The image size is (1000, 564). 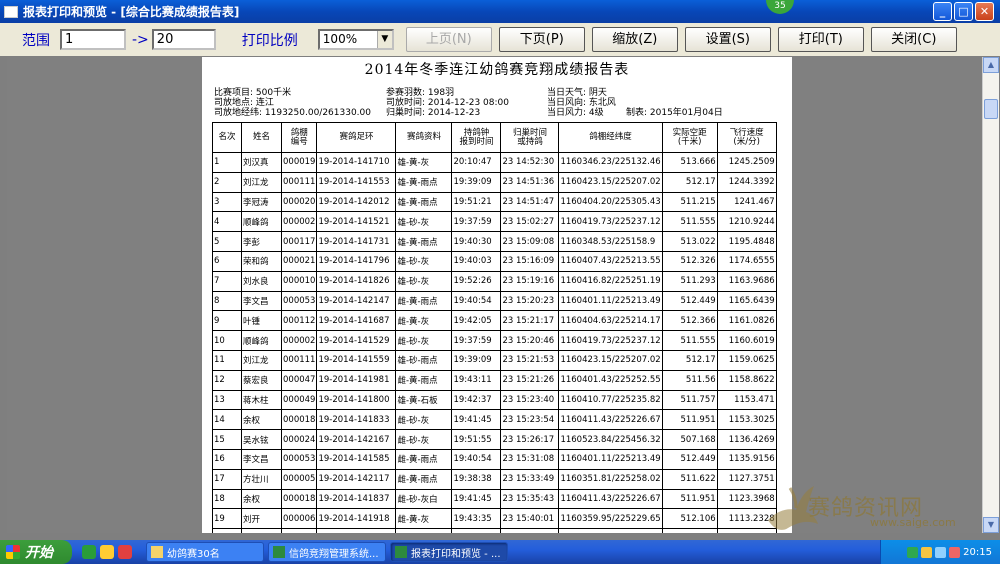 What do you see at coordinates (299, 241) in the screenshot?
I see `table-cell: 000117` at bounding box center [299, 241].